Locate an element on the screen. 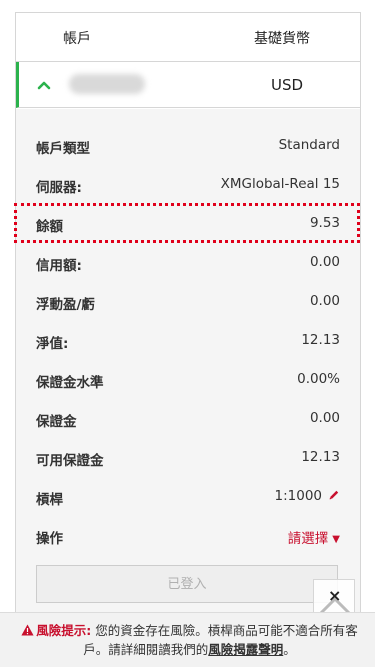 The height and width of the screenshot is (667, 375). detail-row-server: 伺服器: XMGlobal-Real 15 is located at coordinates (188, 186).